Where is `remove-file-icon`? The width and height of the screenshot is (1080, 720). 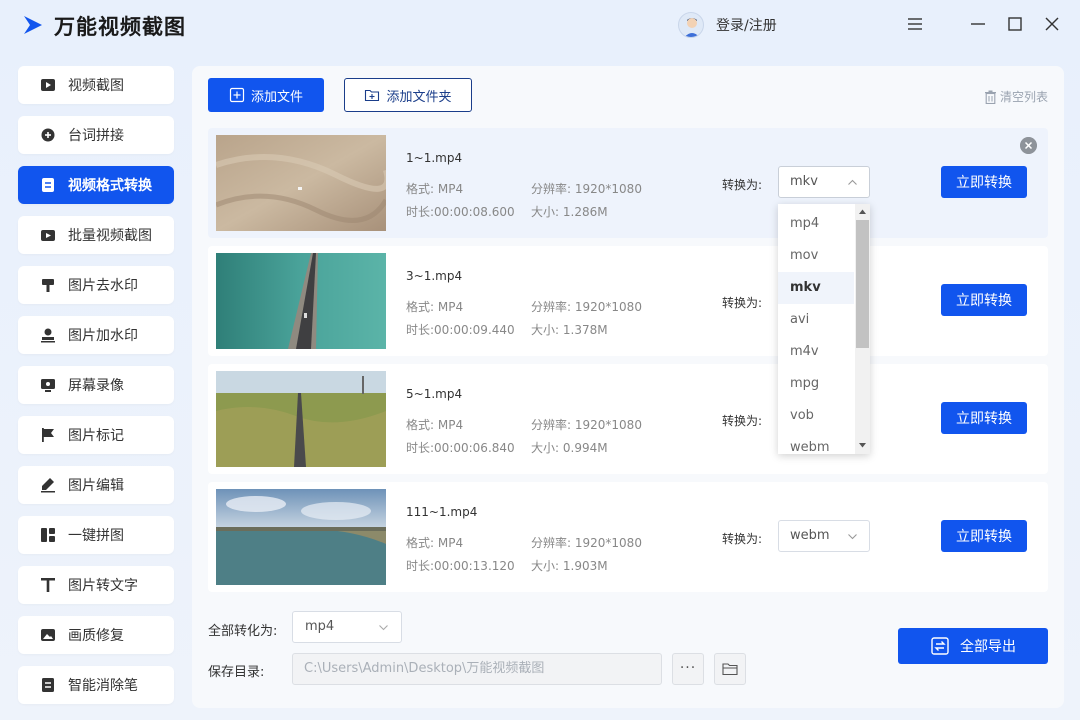 remove-file-icon is located at coordinates (1028, 145).